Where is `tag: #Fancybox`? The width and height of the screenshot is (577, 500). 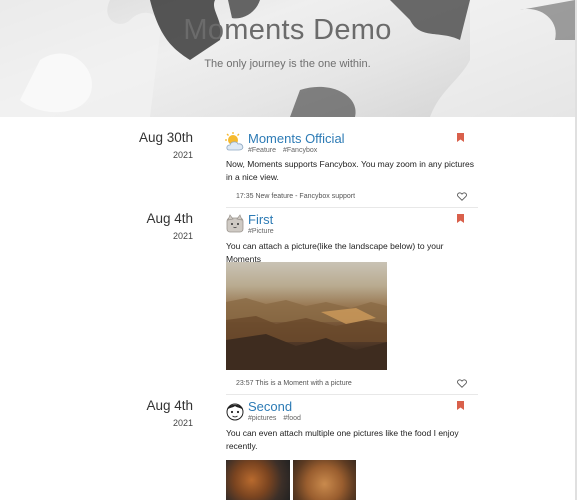
tag: #Fancybox is located at coordinates (300, 150).